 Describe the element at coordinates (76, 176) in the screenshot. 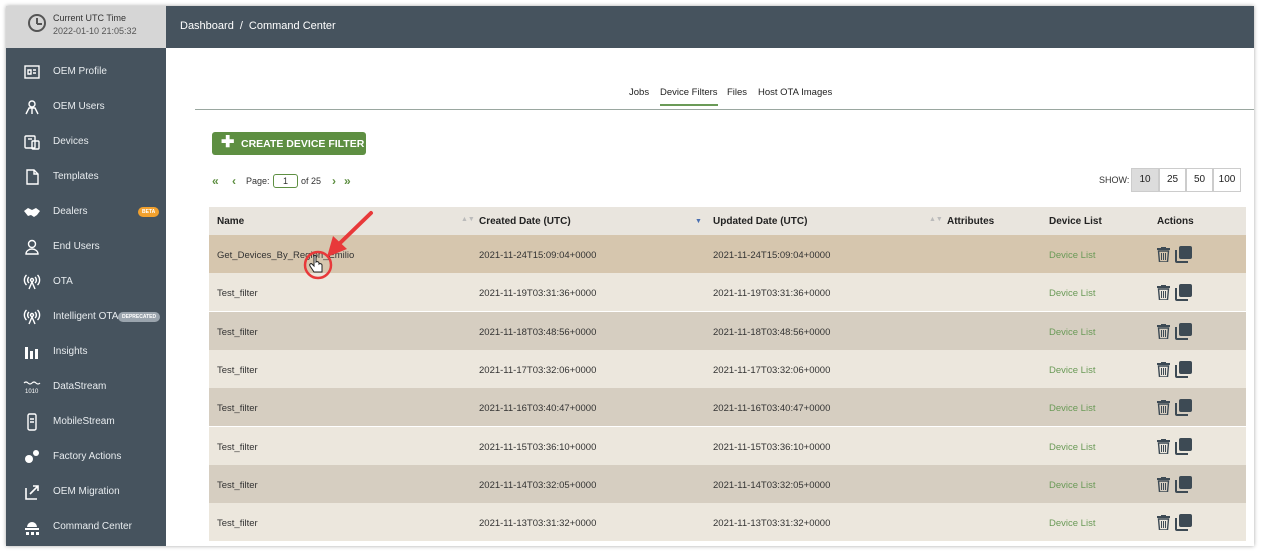

I see `sidebar-item-label: Templates` at that location.